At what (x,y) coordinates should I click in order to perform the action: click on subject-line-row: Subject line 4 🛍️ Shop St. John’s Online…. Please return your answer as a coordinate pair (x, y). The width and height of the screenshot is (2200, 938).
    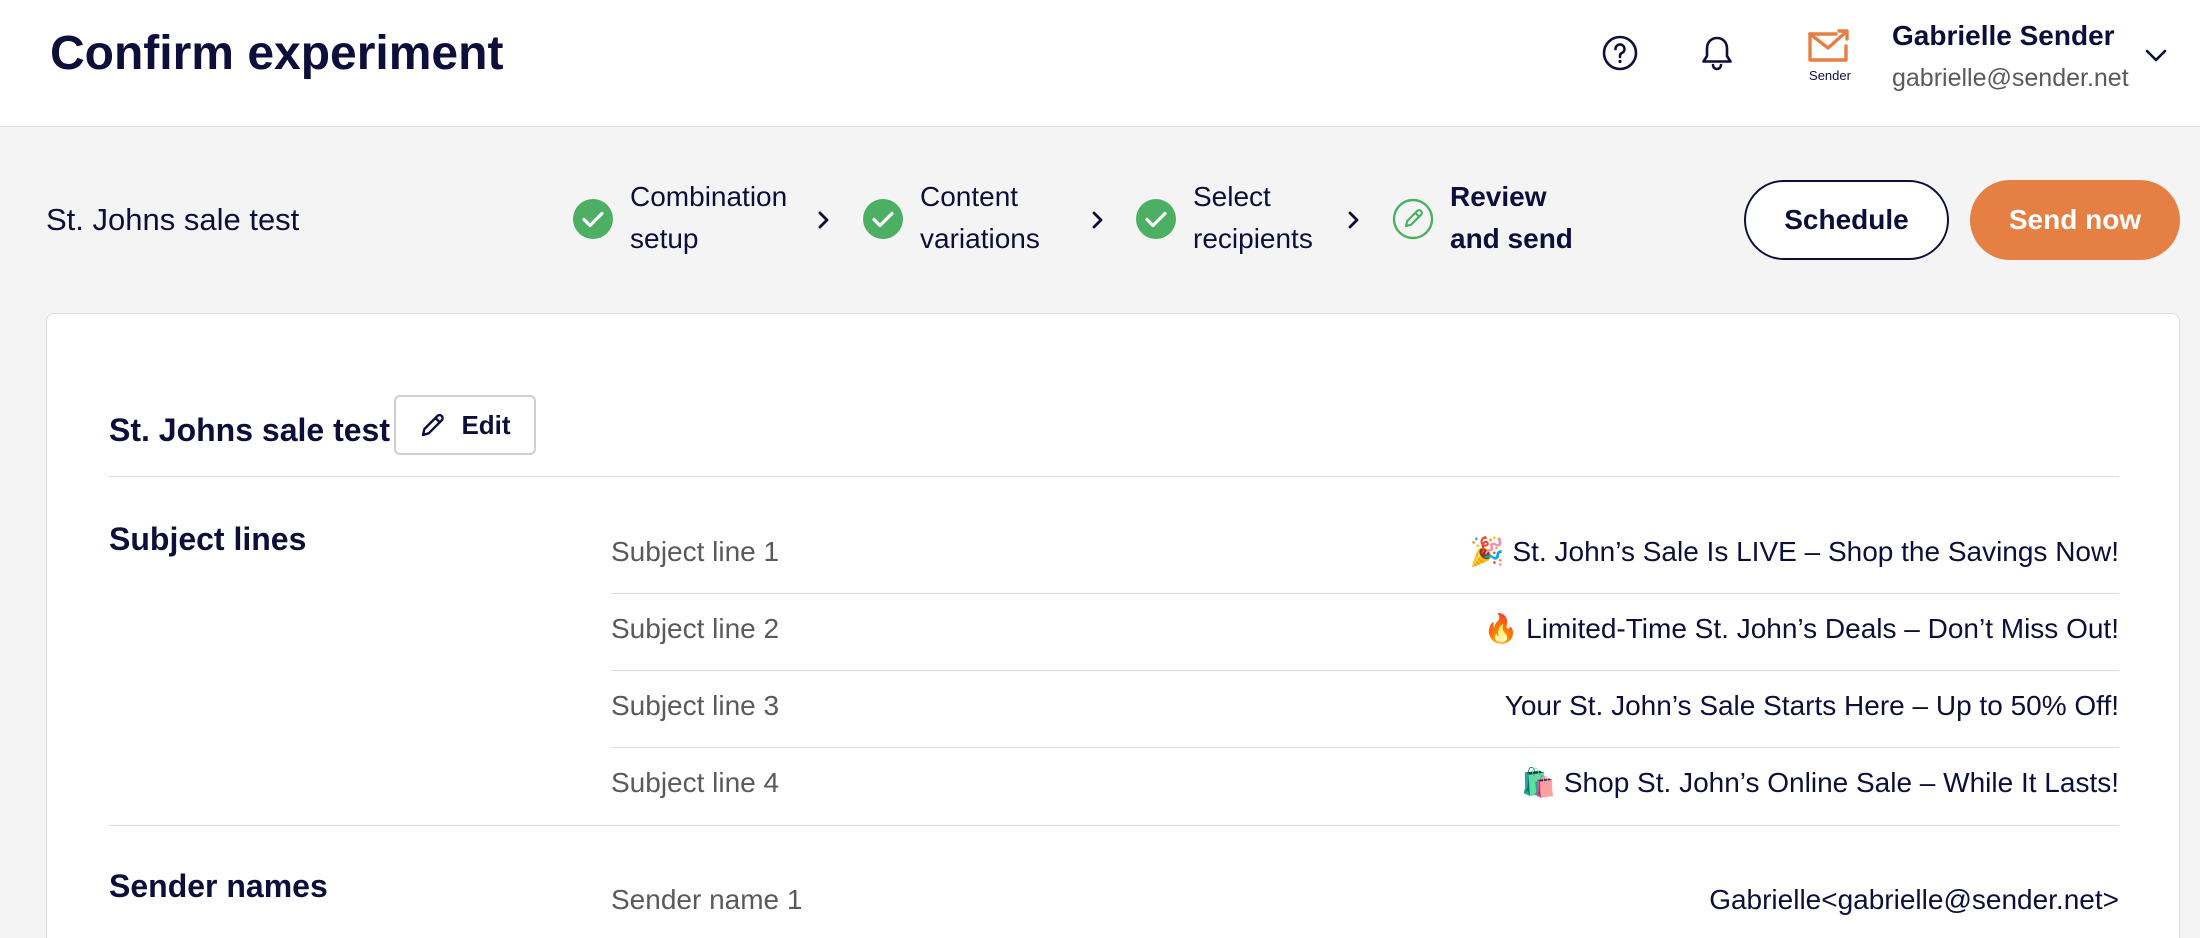
    Looking at the image, I should click on (1365, 786).